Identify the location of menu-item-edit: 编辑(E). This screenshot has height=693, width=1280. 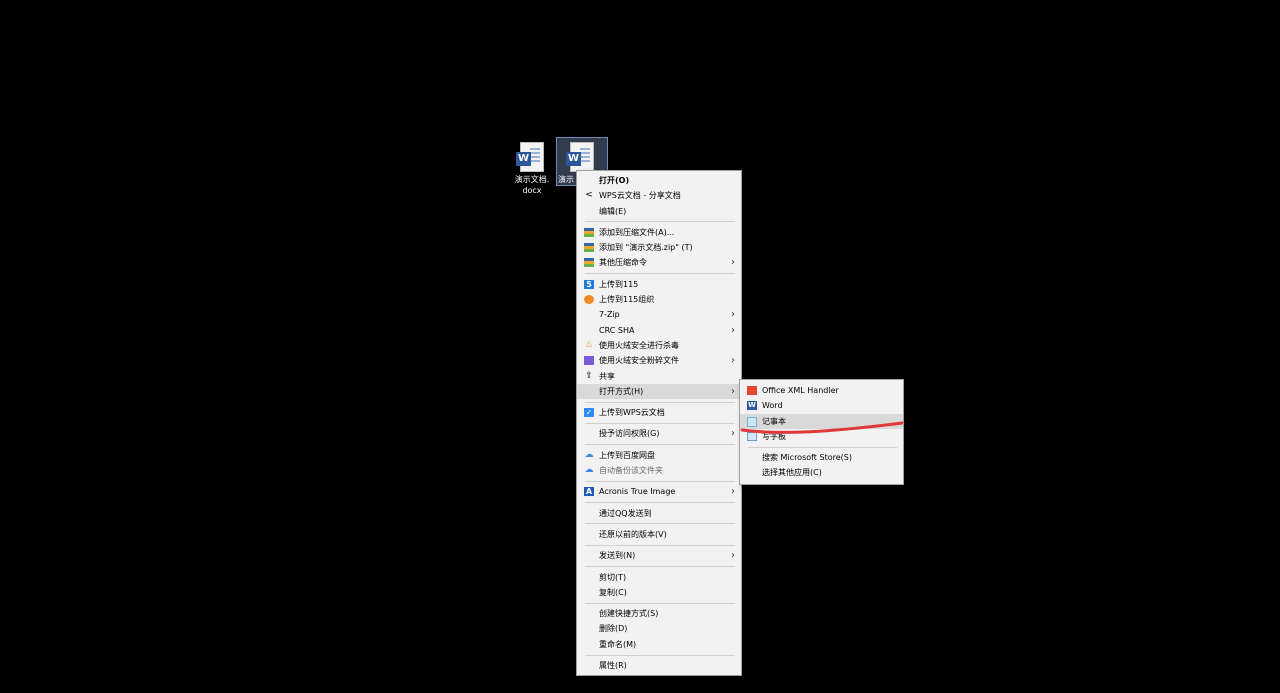
(659, 211).